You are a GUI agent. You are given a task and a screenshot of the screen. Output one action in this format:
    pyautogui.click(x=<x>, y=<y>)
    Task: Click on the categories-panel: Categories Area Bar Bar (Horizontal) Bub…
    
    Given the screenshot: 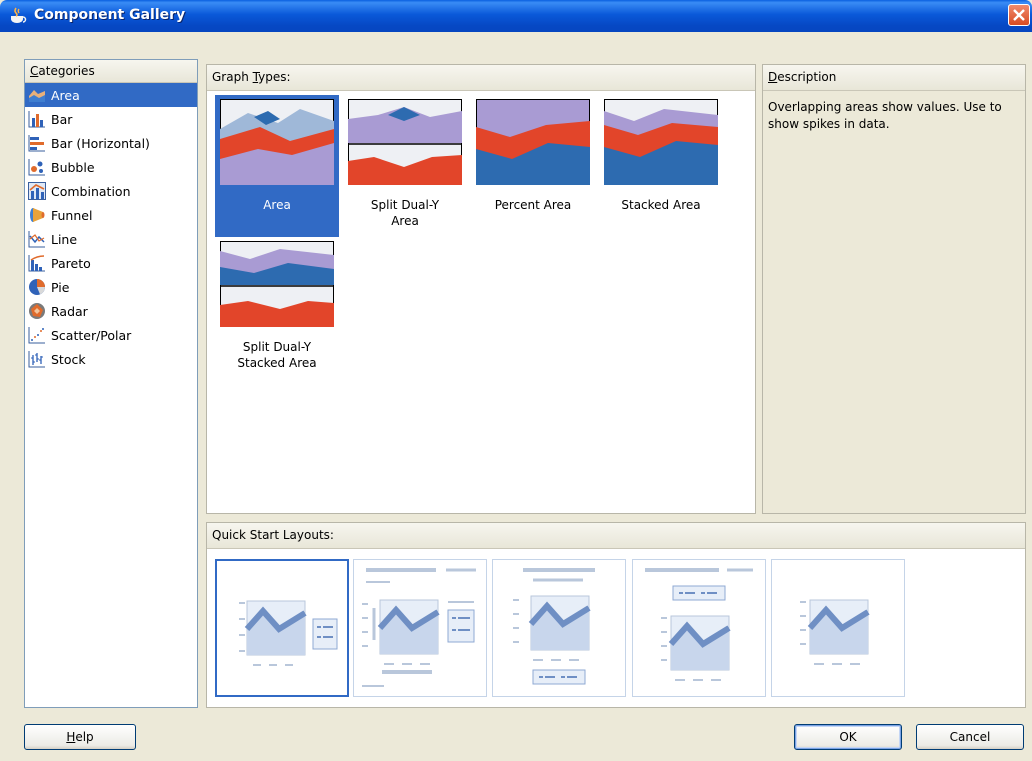 What is the action you would take?
    pyautogui.click(x=111, y=383)
    